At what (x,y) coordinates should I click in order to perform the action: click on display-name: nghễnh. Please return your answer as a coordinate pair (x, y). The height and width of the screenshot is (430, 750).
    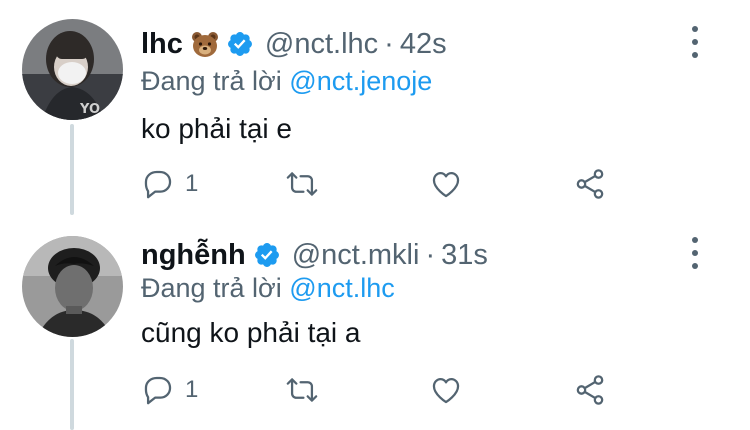
    Looking at the image, I should click on (193, 255).